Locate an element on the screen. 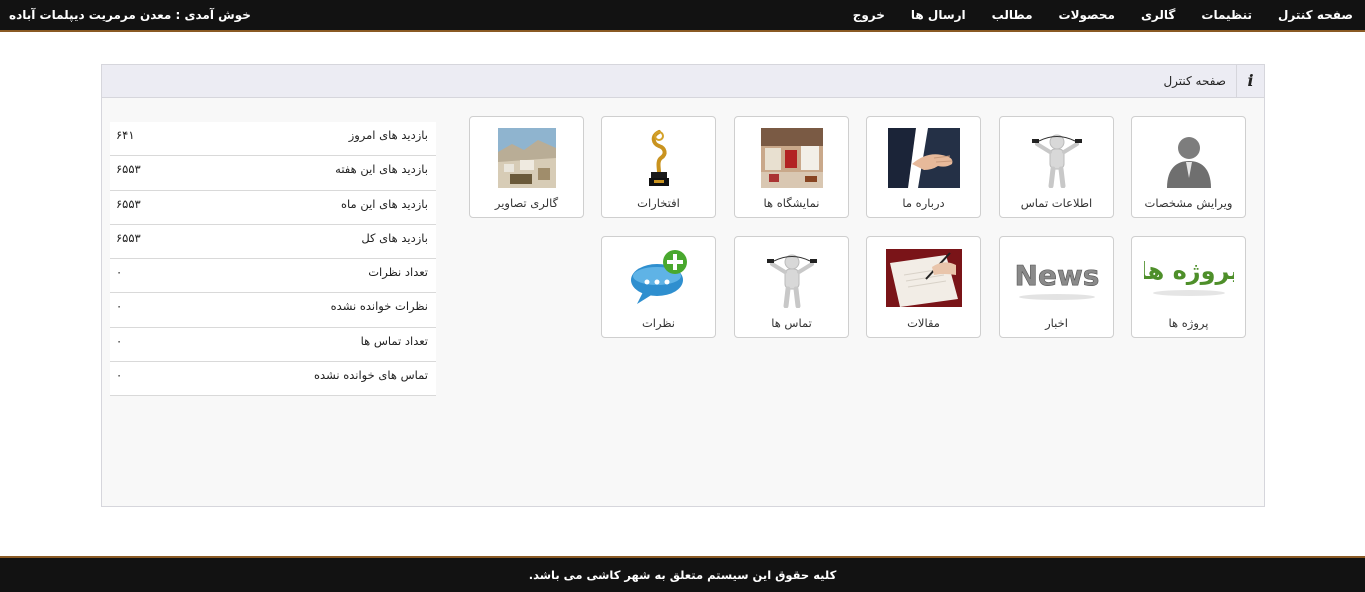 The height and width of the screenshot is (592, 1365). tile-label: مقالات is located at coordinates (923, 323).